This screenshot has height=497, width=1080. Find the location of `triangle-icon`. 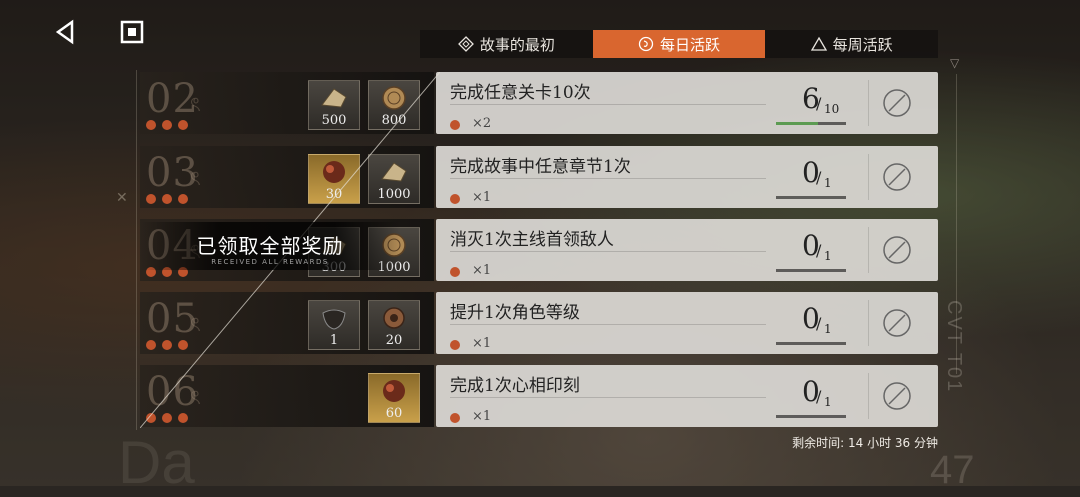

triangle-icon is located at coordinates (818, 43).